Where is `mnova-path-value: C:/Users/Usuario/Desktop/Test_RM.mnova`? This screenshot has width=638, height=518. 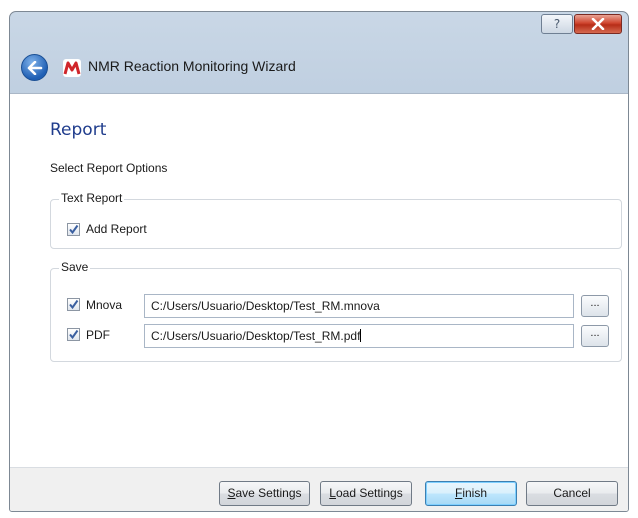
mnova-path-value: C:/Users/Usuario/Desktop/Test_RM.mnova is located at coordinates (265, 306).